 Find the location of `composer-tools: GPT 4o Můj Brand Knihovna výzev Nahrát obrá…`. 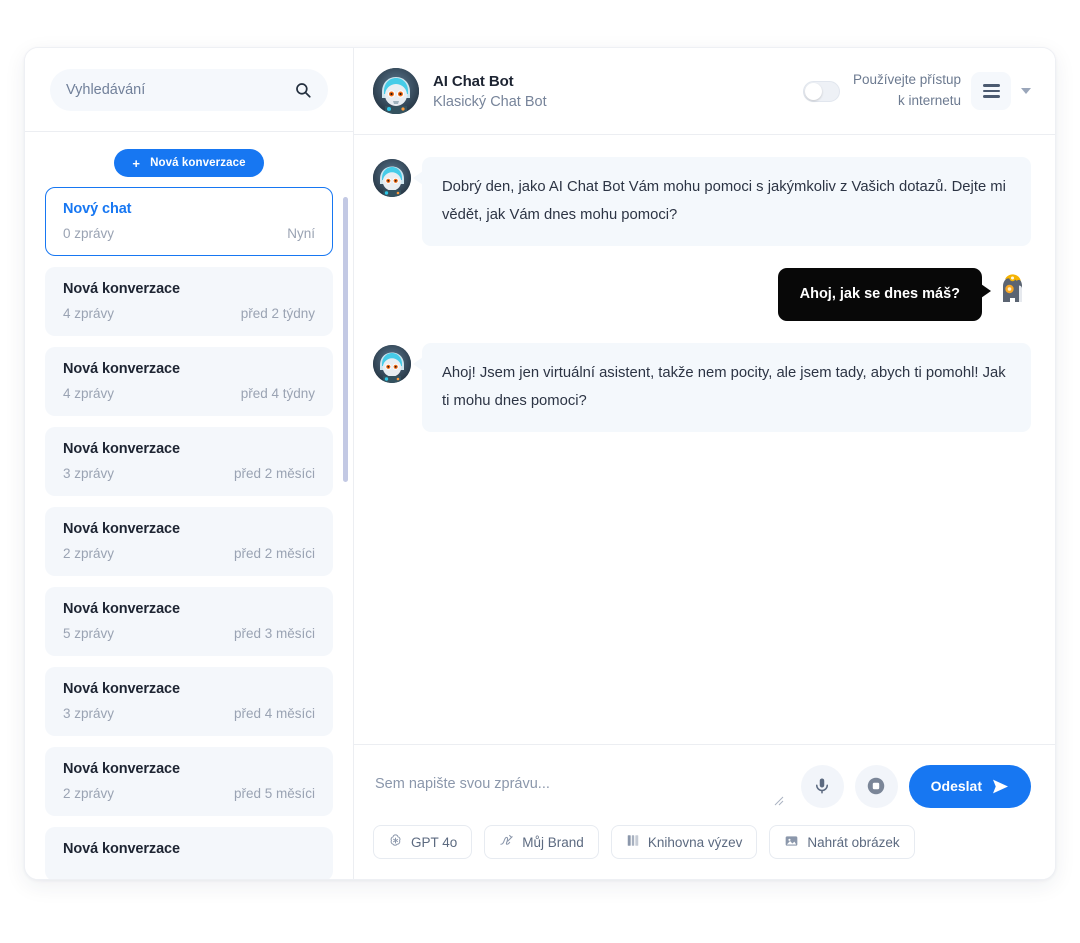

composer-tools: GPT 4o Můj Brand Knihovna výzev Nahrát obrá… is located at coordinates (702, 842).